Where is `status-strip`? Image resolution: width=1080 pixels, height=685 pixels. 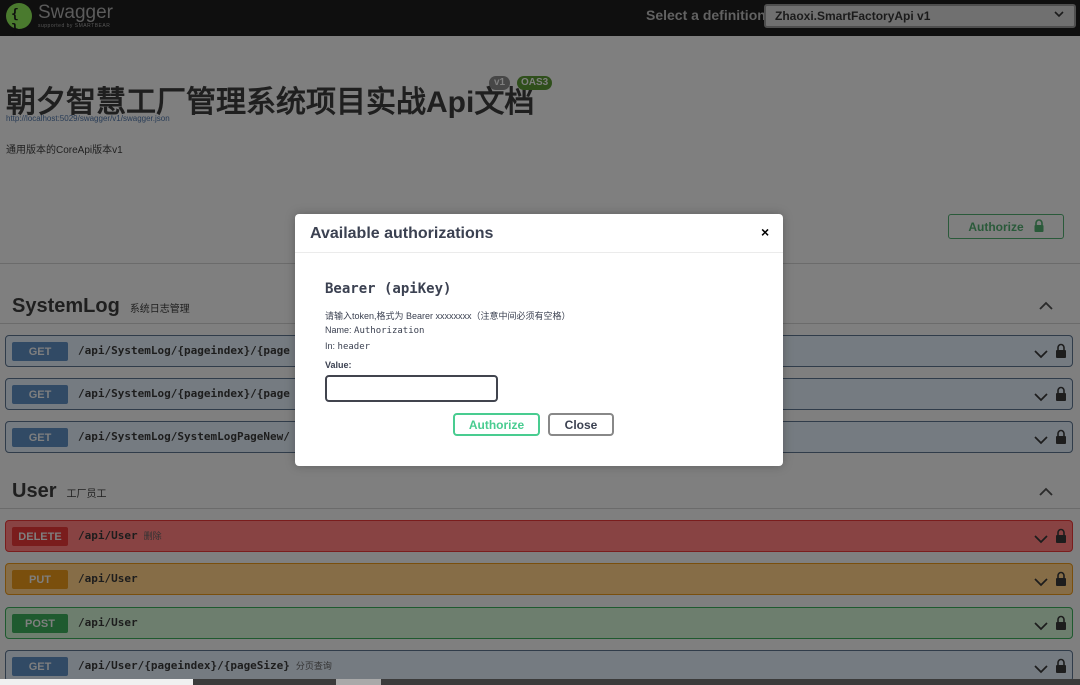
status-strip is located at coordinates (96, 682).